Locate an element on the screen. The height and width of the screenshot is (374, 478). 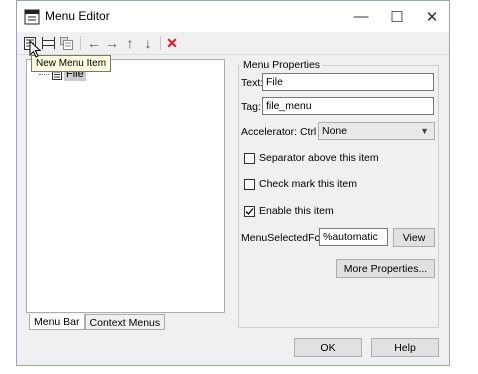
view-button: View is located at coordinates (414, 237).